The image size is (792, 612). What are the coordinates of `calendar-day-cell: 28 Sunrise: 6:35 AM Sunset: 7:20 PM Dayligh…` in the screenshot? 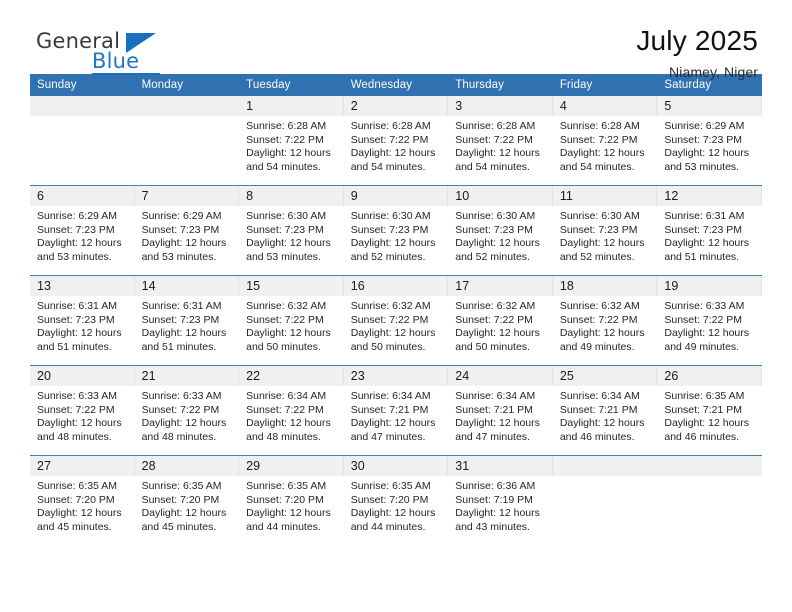 It's located at (187, 500).